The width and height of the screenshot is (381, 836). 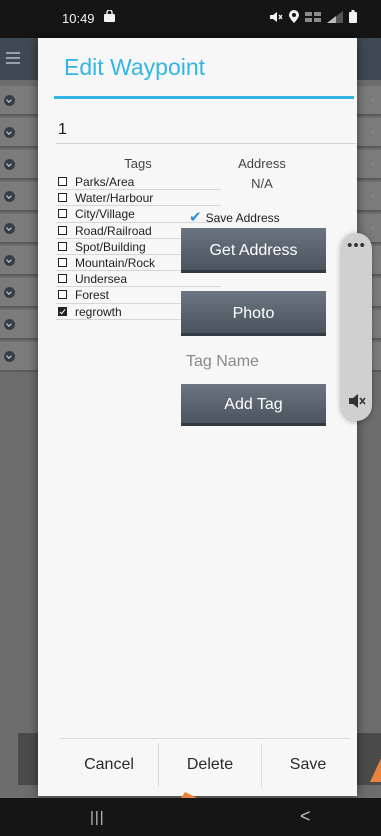 I want to click on tag-label: Water/Harbour, so click(x=114, y=198).